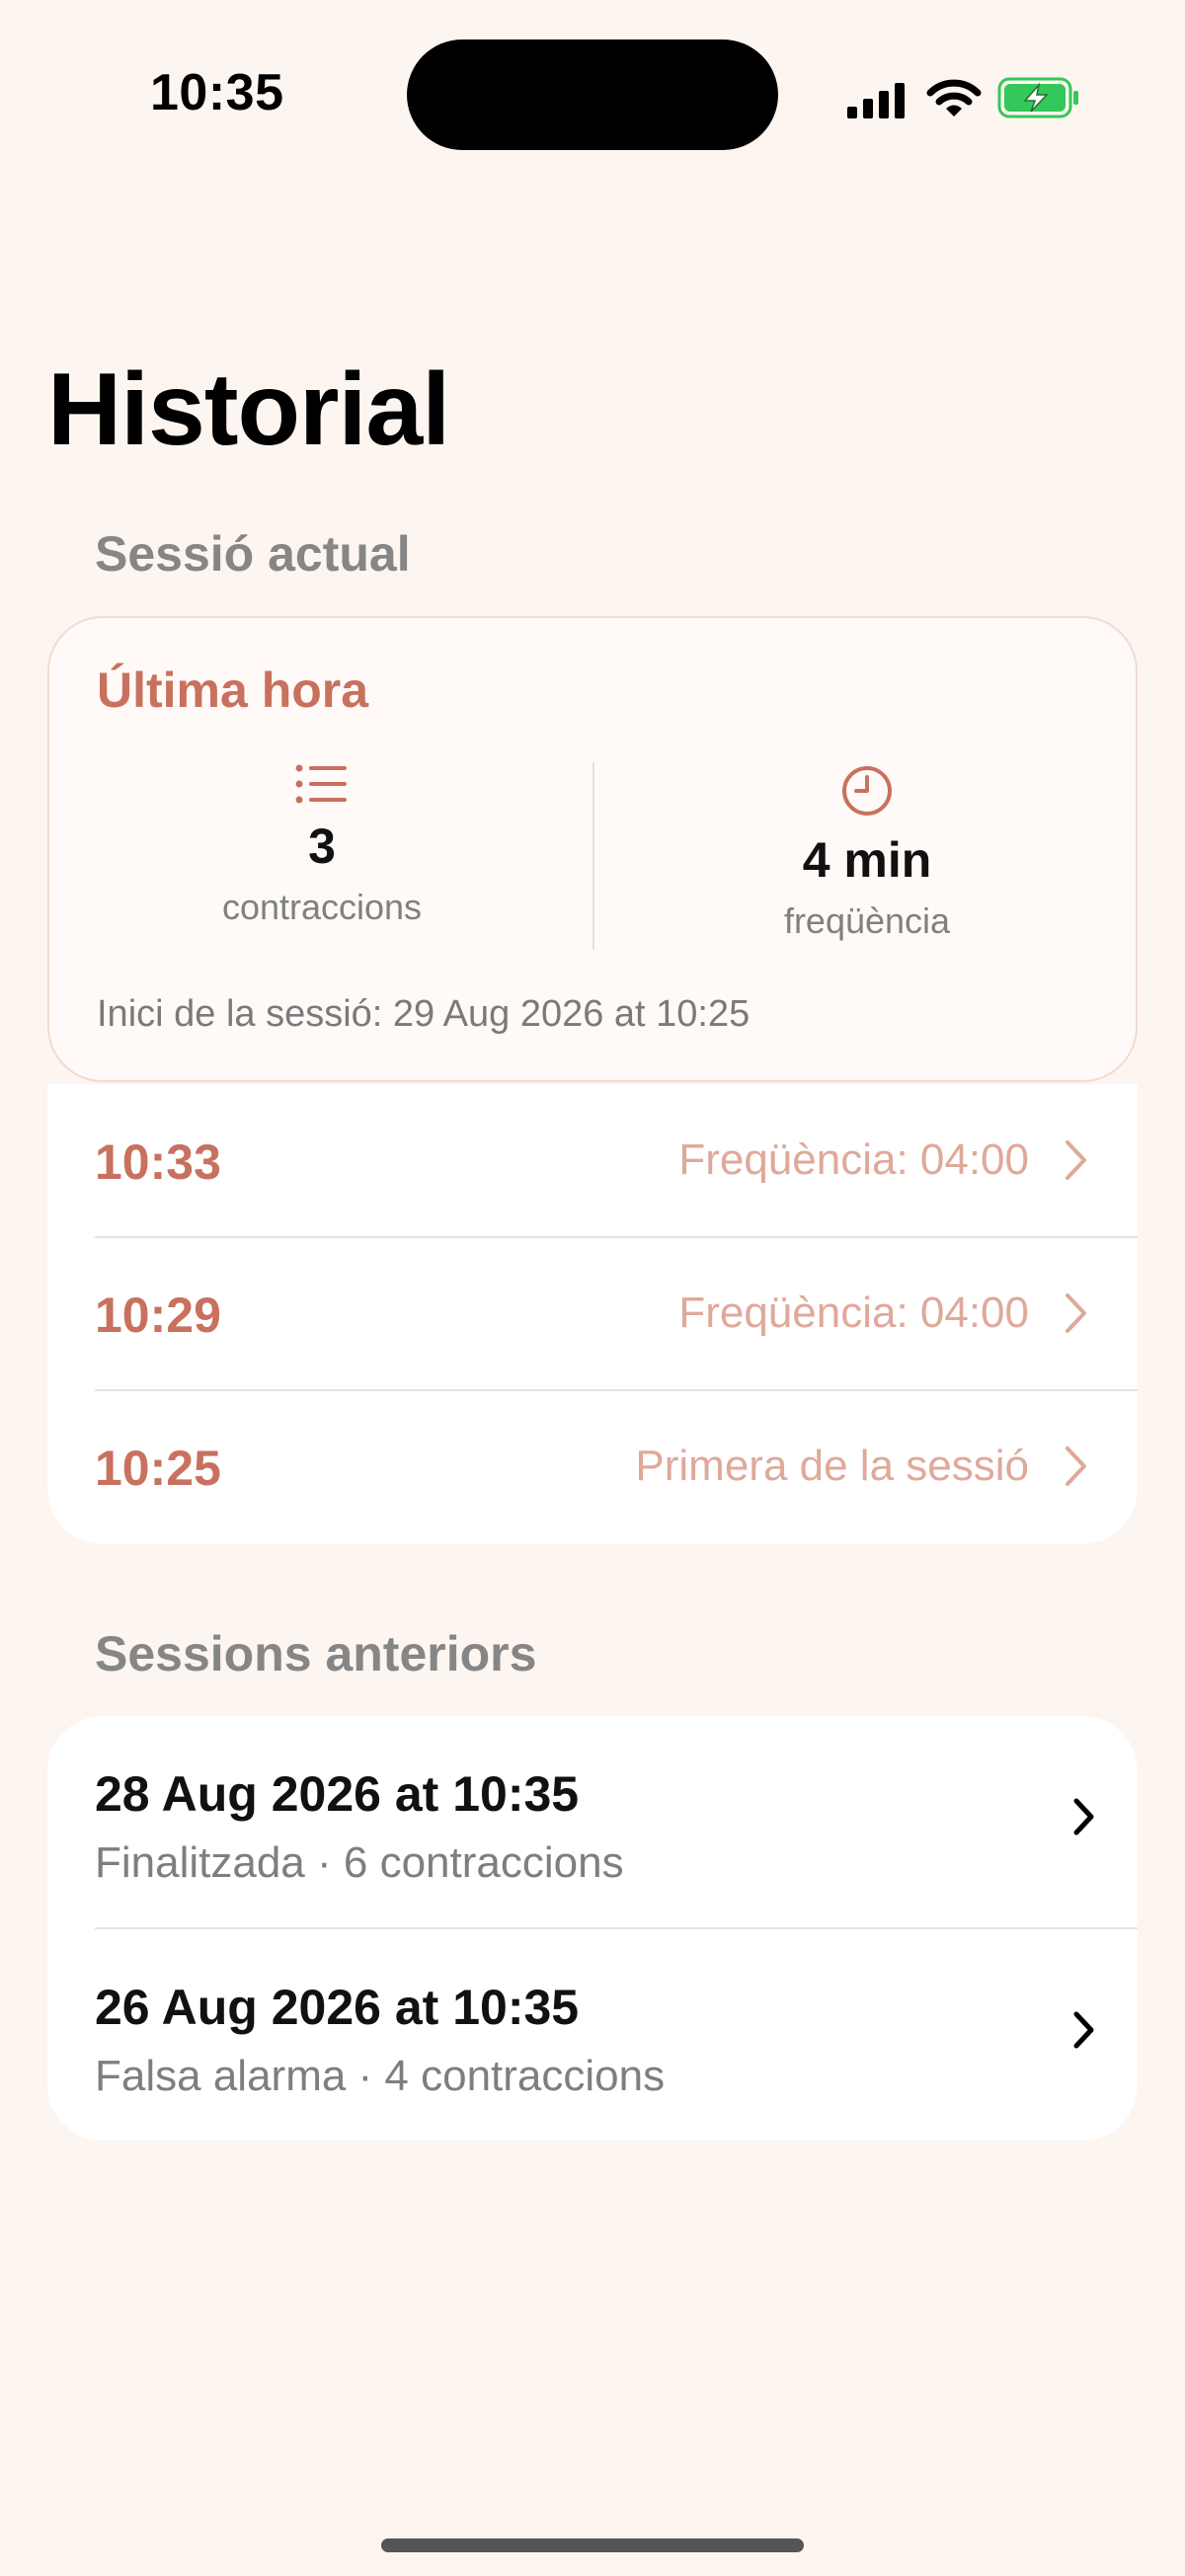 The image size is (1185, 2576). I want to click on section-label-previous-sessions: Sessions anteriors, so click(316, 1653).